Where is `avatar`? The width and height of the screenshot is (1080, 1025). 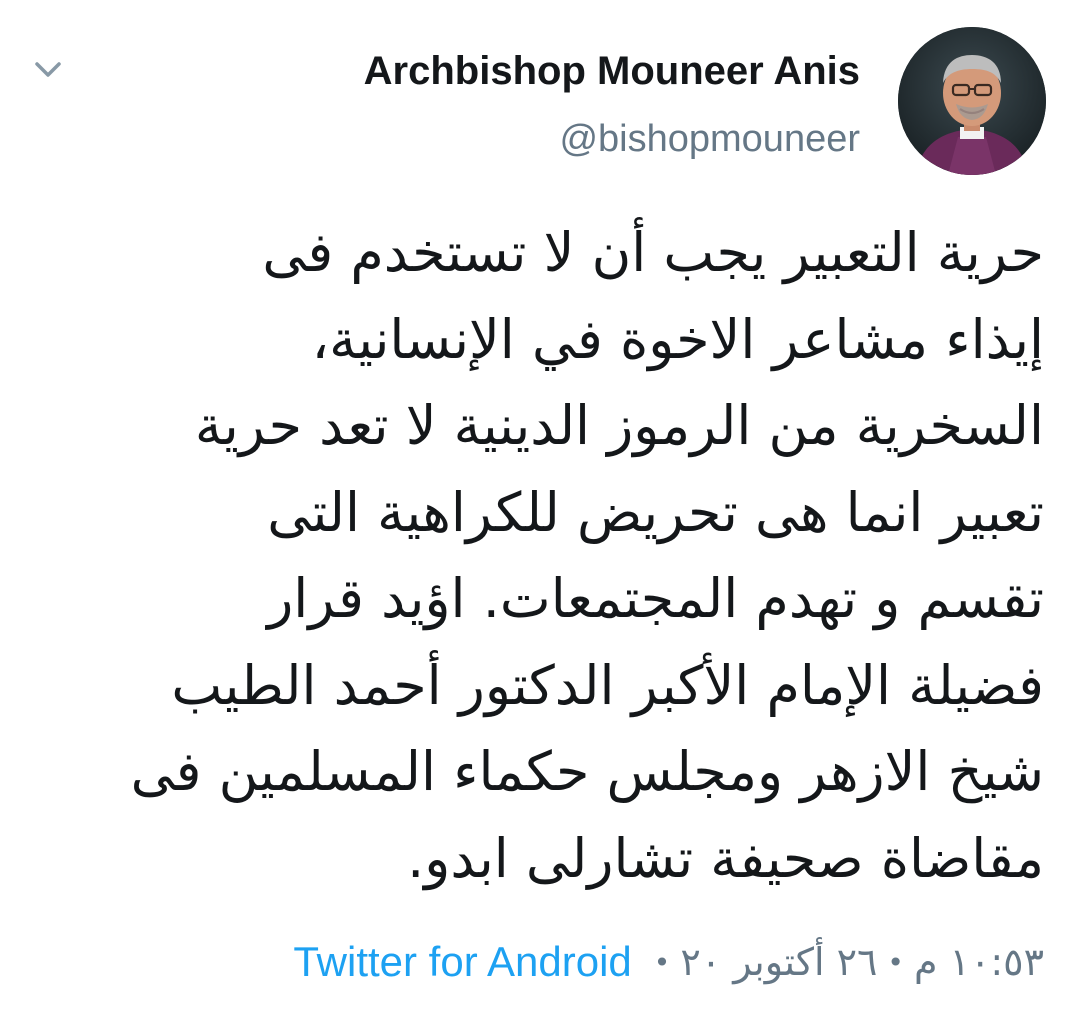 avatar is located at coordinates (972, 101).